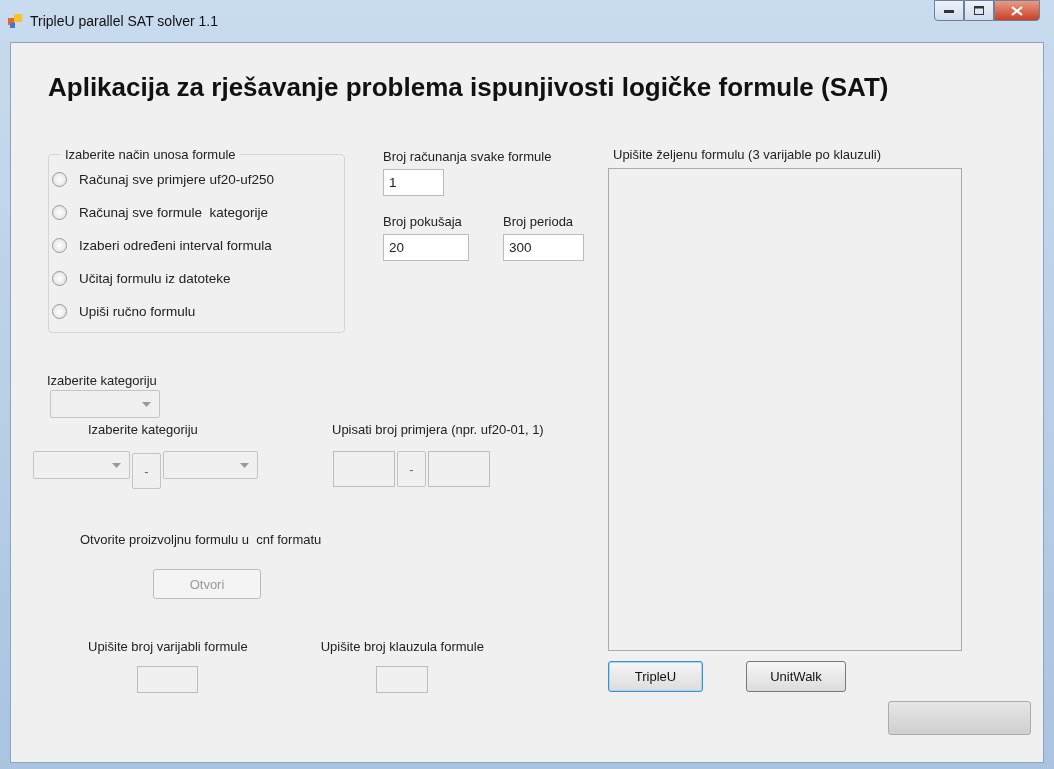 This screenshot has width=1054, height=769. I want to click on input-field: 1, so click(413, 182).